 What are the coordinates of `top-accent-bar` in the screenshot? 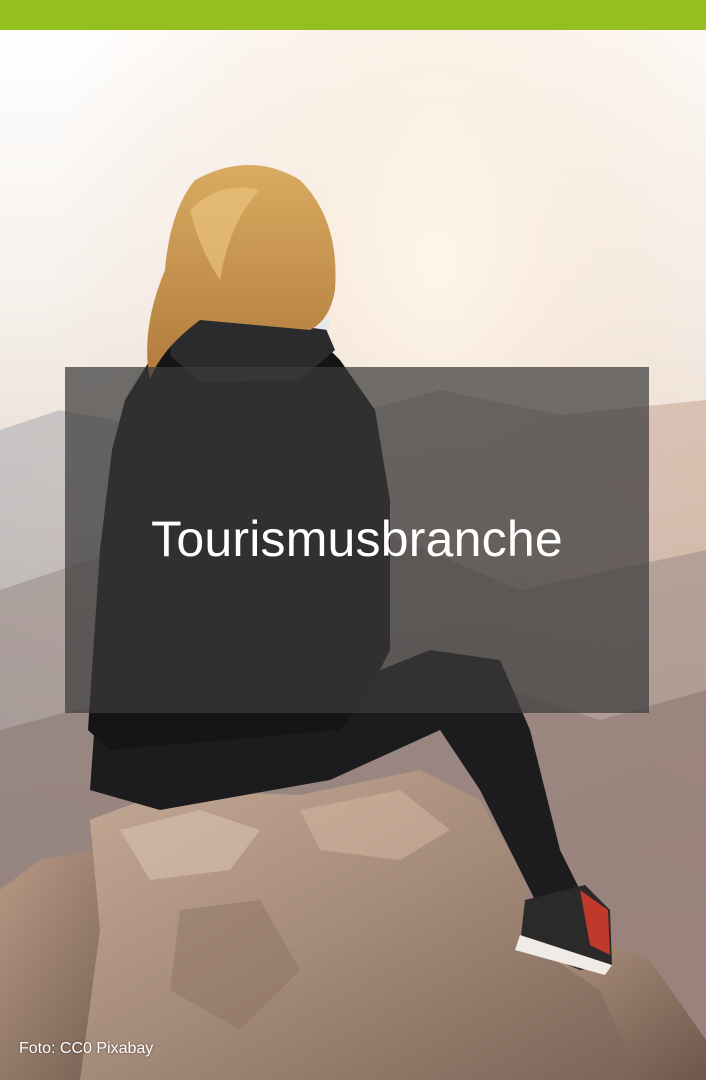 It's located at (353, 15).